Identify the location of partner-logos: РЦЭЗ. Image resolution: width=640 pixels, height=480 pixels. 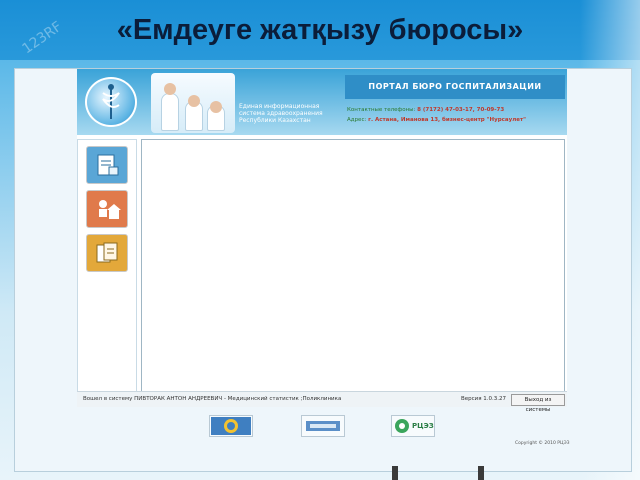
(329, 426).